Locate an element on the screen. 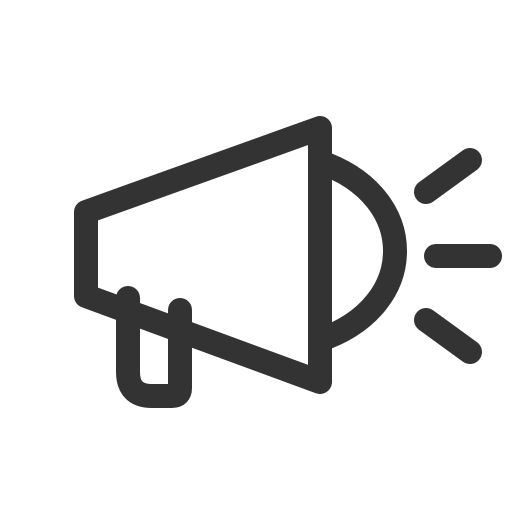 This screenshot has width=512, height=512. sound-line-top is located at coordinates (448, 176).